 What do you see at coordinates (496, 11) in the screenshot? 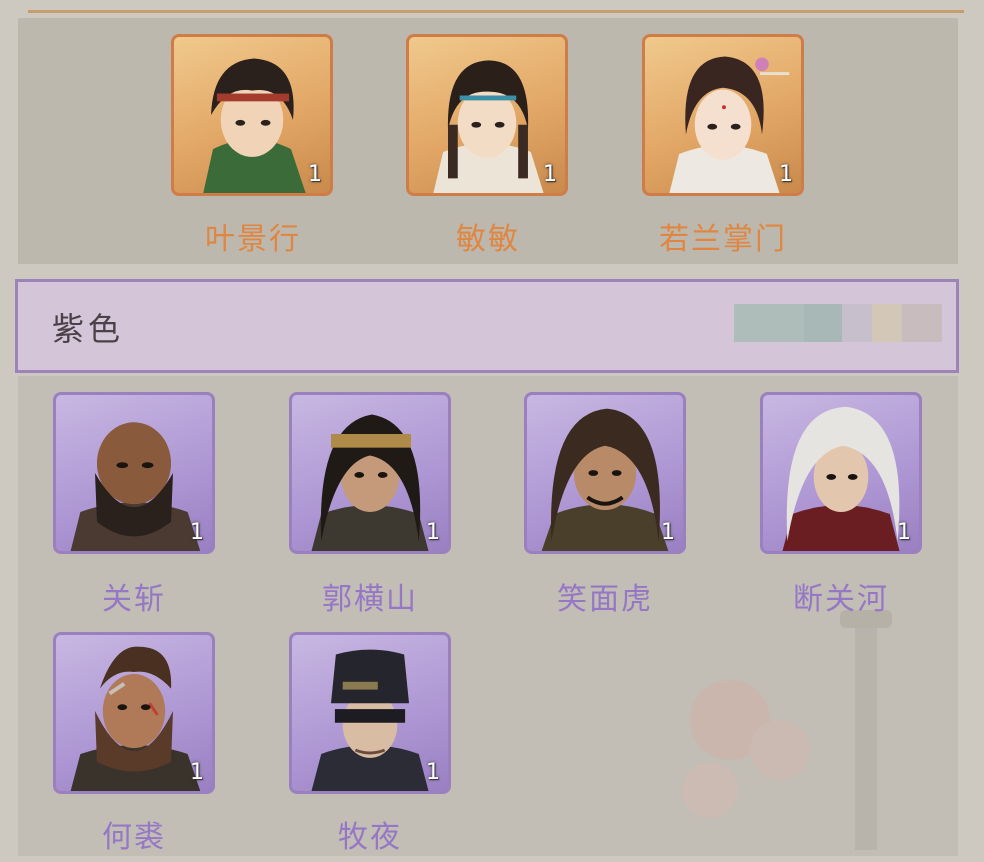
I see `top-divider` at bounding box center [496, 11].